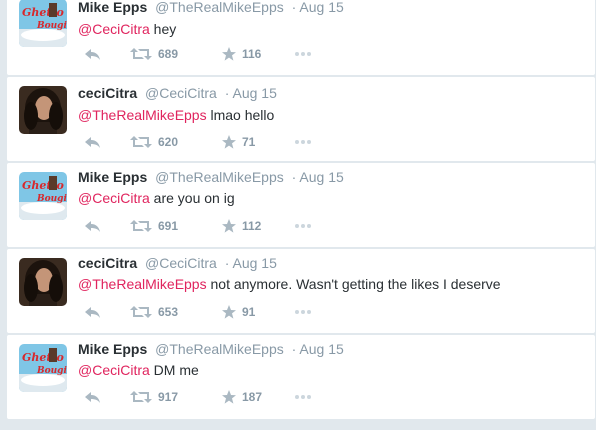 This screenshot has width=596, height=430. I want to click on retweet-count: 917, so click(168, 397).